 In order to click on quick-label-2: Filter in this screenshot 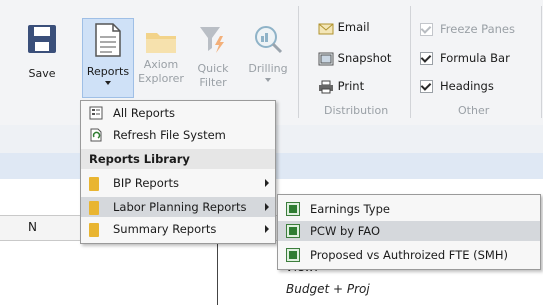, I will do `click(213, 82)`.